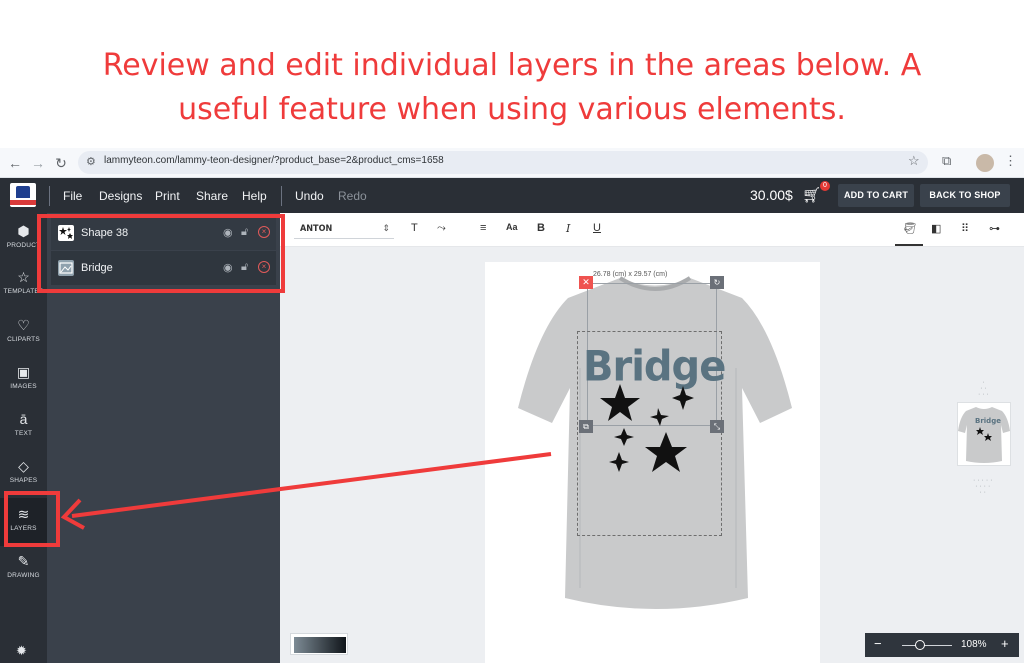 The image size is (1024, 663). I want to click on menu-print: Print, so click(167, 196).